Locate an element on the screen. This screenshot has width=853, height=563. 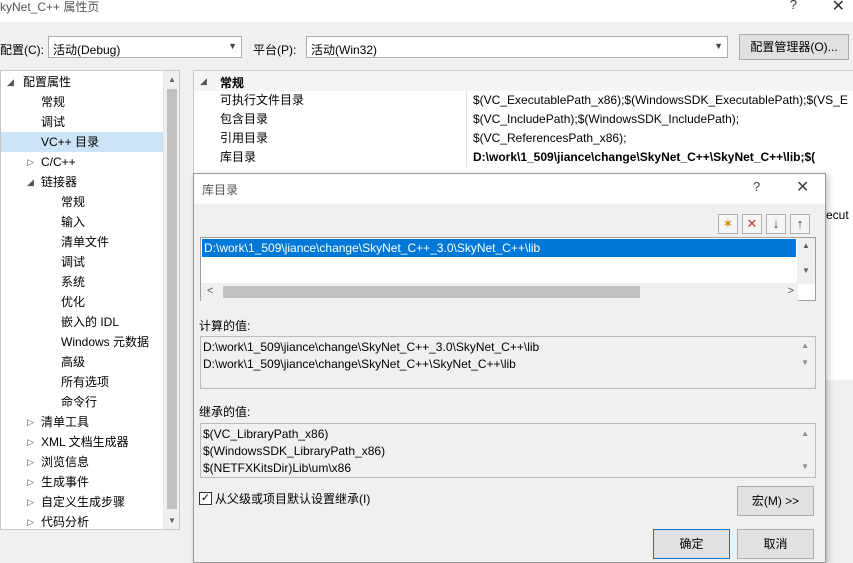
dialog-title-bar: 库目录 ? ✕ is located at coordinates (509, 189).